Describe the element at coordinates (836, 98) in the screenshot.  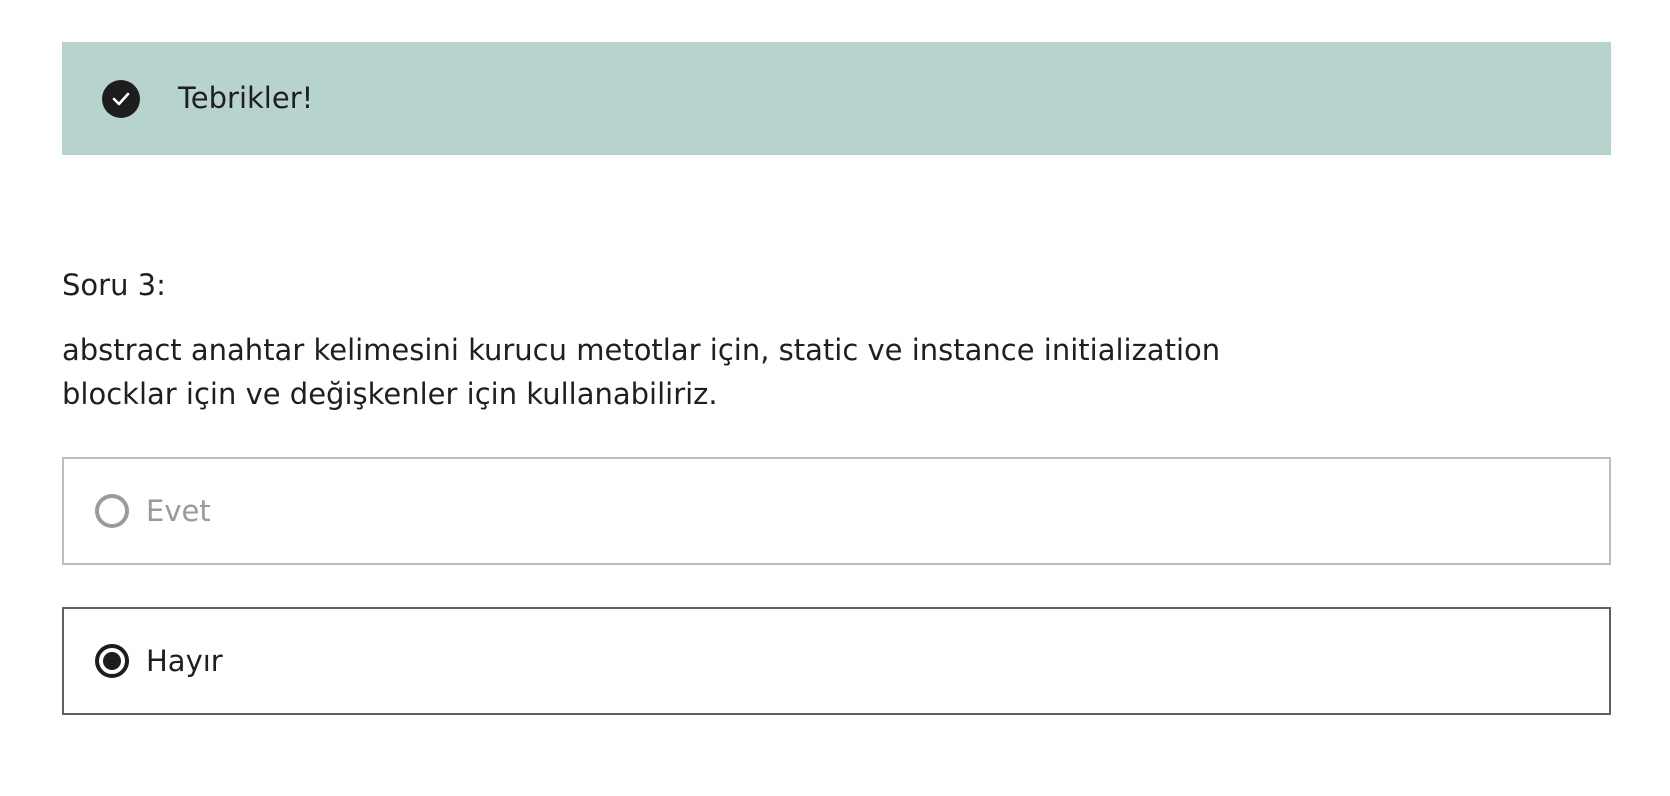
I see `success-alert: Tebrikler!` at that location.